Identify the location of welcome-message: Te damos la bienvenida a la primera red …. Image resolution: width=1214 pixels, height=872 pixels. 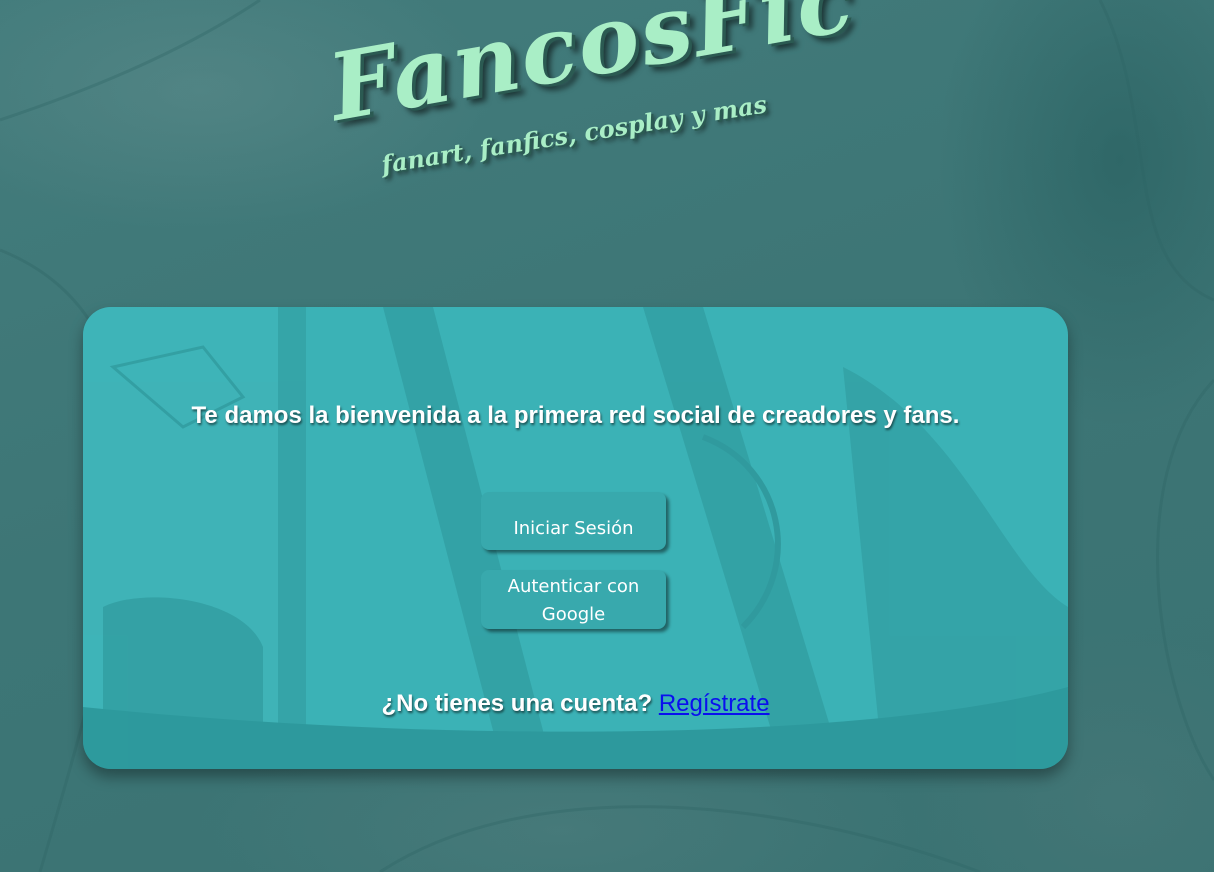
(575, 415).